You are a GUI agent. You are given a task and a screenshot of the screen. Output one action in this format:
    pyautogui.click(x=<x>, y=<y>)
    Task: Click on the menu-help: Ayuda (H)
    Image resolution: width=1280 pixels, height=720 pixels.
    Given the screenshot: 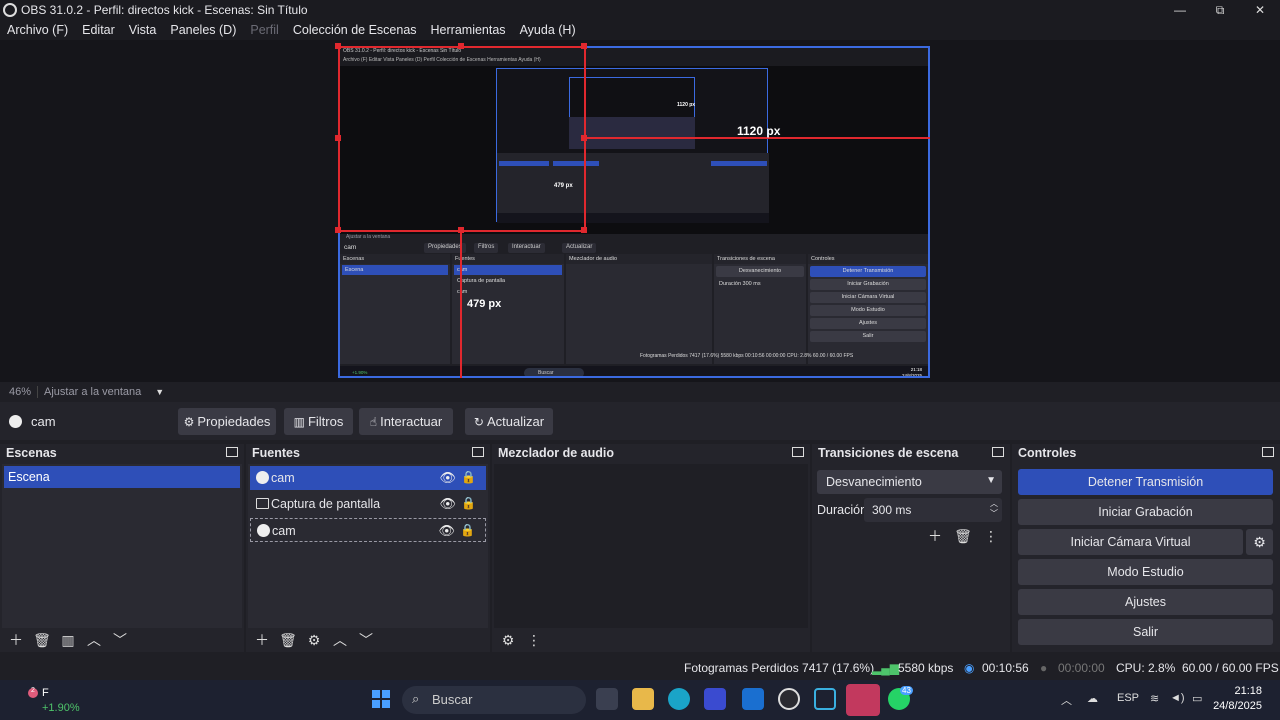 What is the action you would take?
    pyautogui.click(x=548, y=30)
    